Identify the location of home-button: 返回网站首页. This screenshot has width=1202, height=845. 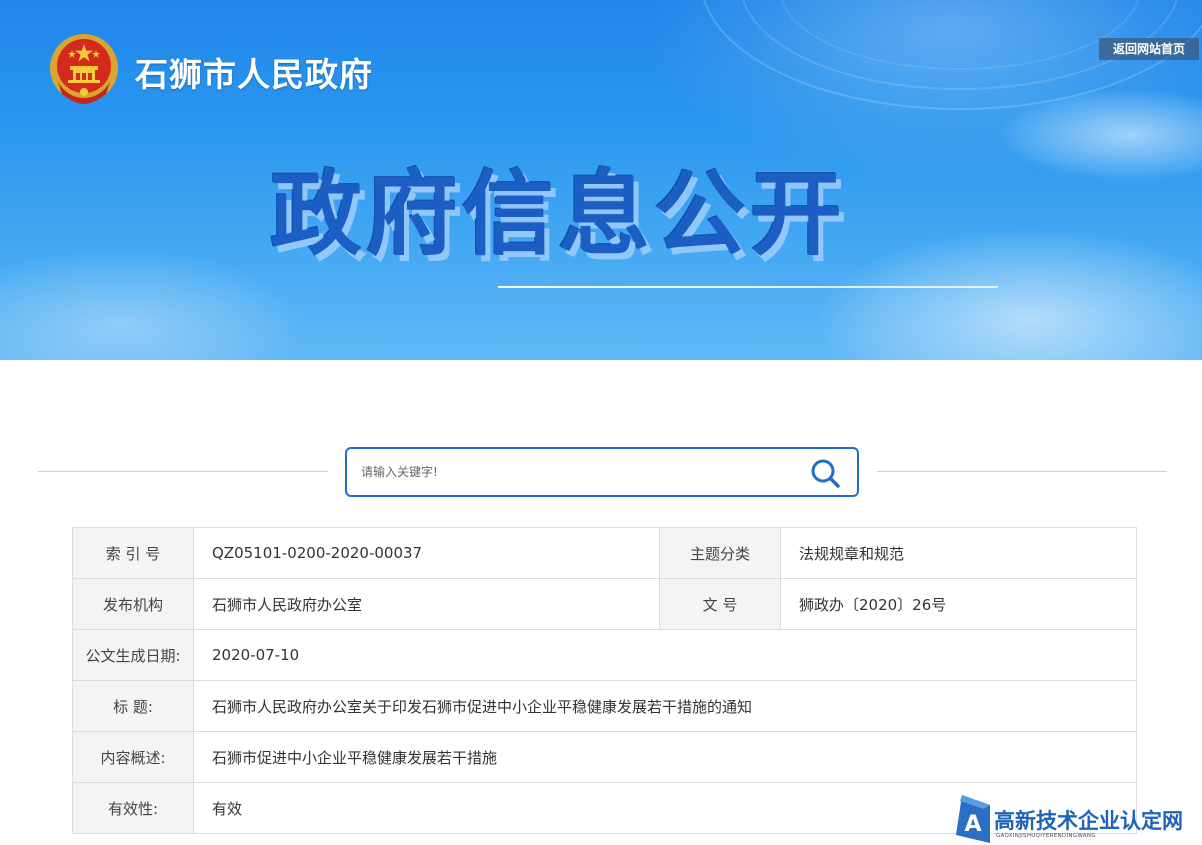
(1149, 49).